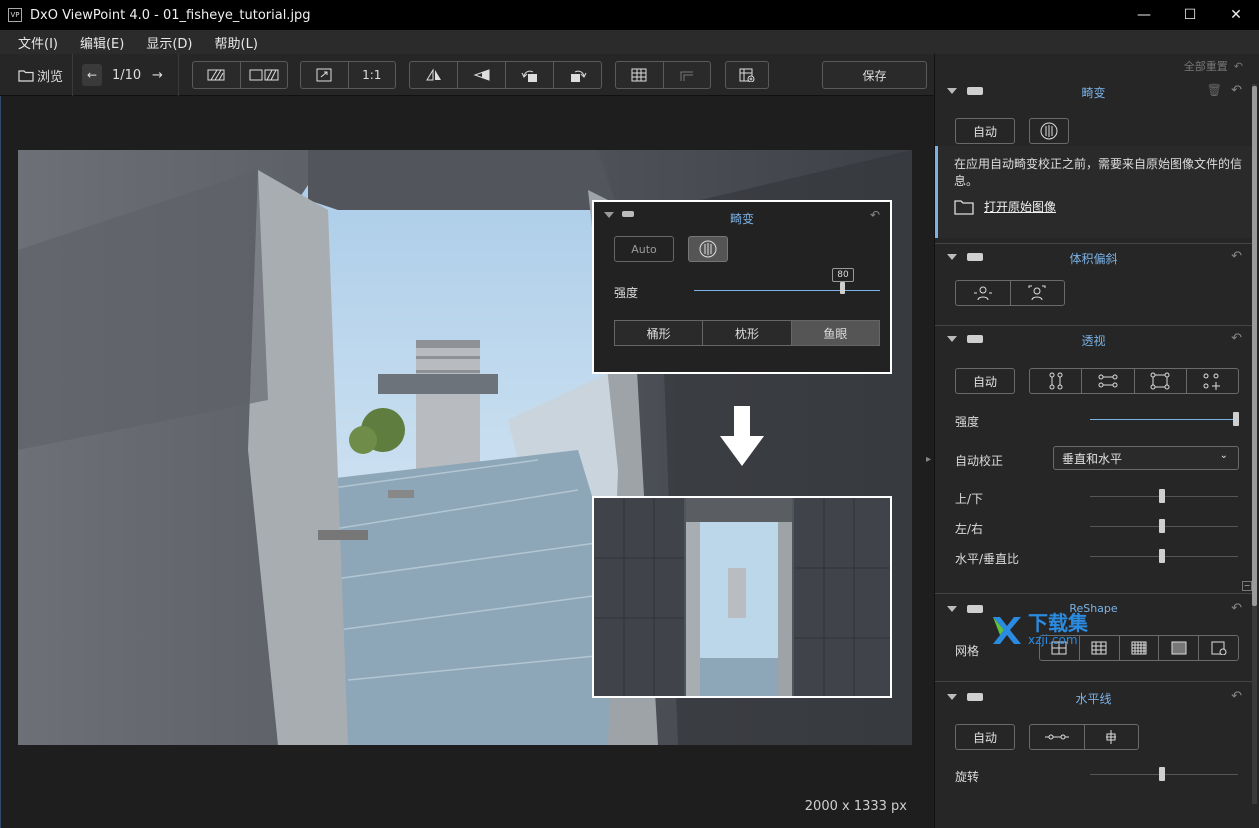 The height and width of the screenshot is (828, 1259). What do you see at coordinates (169, 42) in the screenshot?
I see `menu-view: 显示(D)` at bounding box center [169, 42].